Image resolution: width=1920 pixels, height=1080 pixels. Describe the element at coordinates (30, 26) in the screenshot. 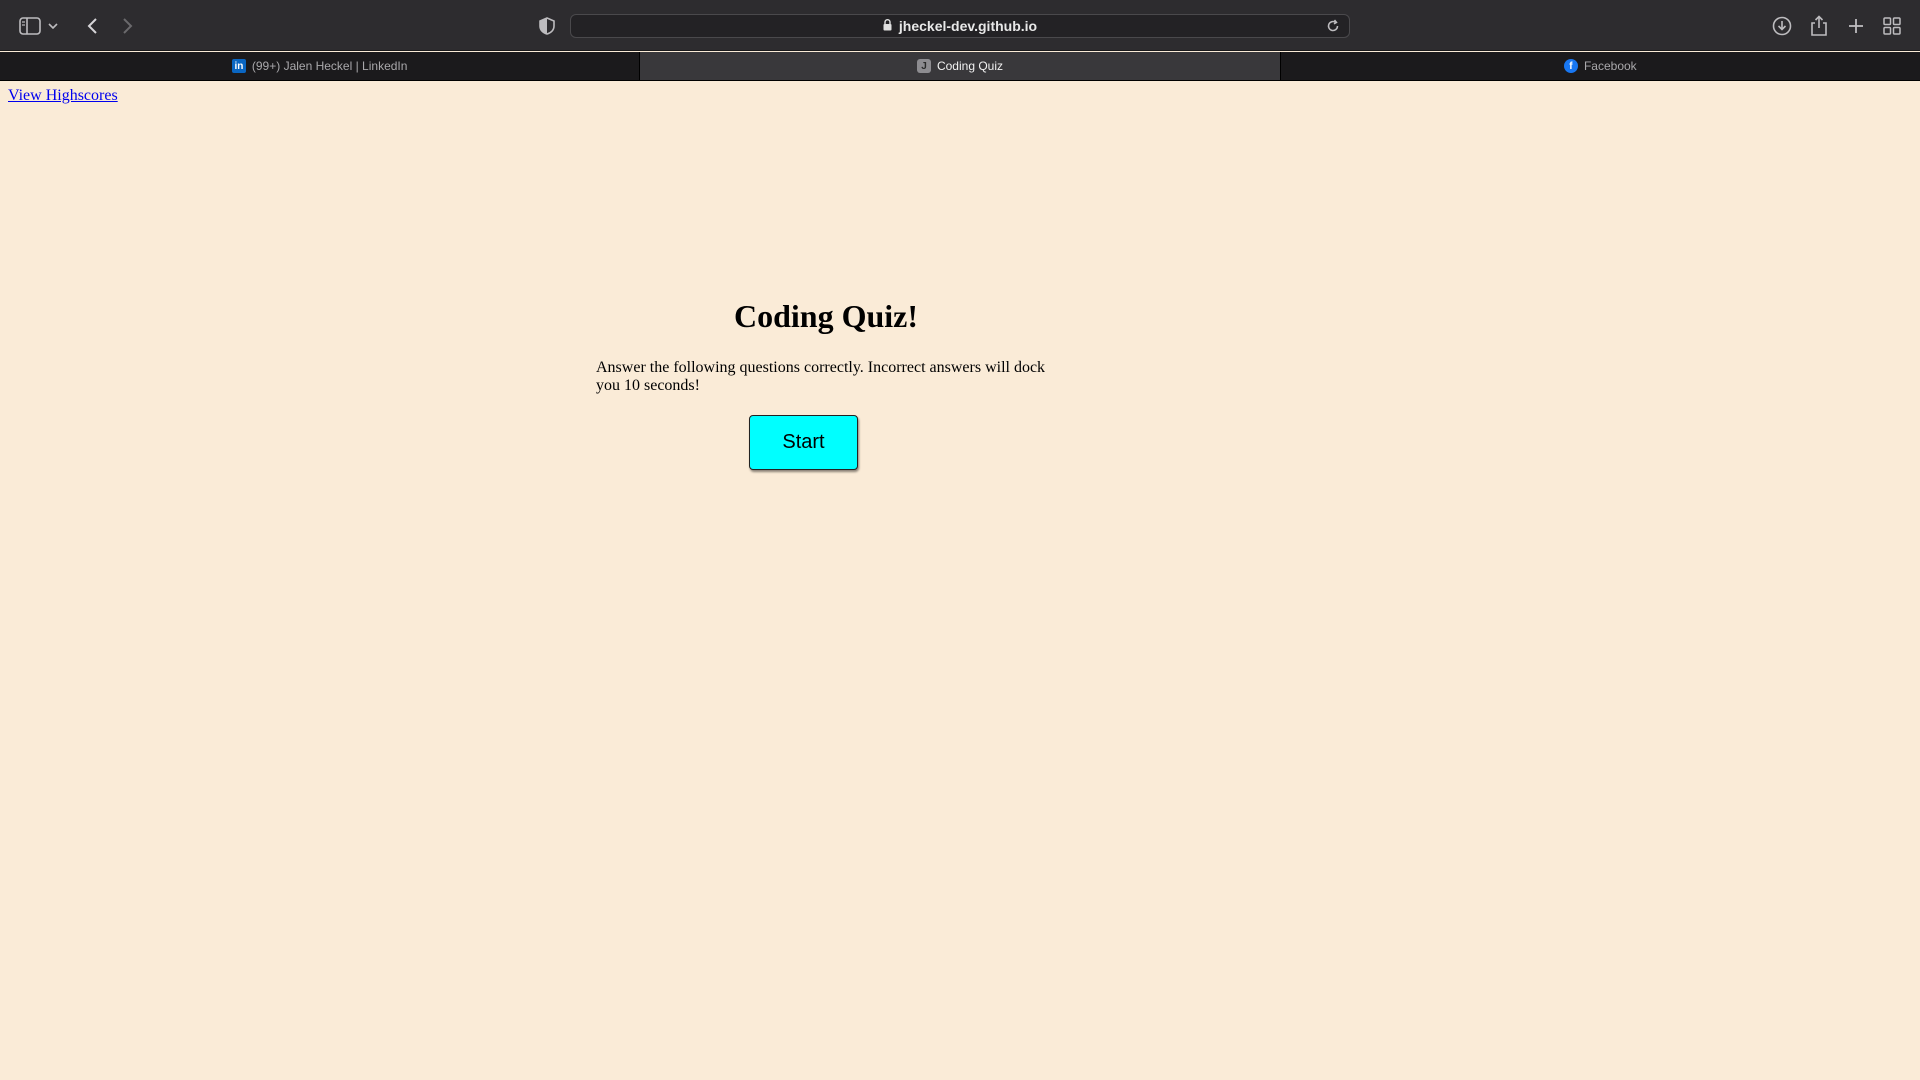

I see `sidebar-icon` at that location.